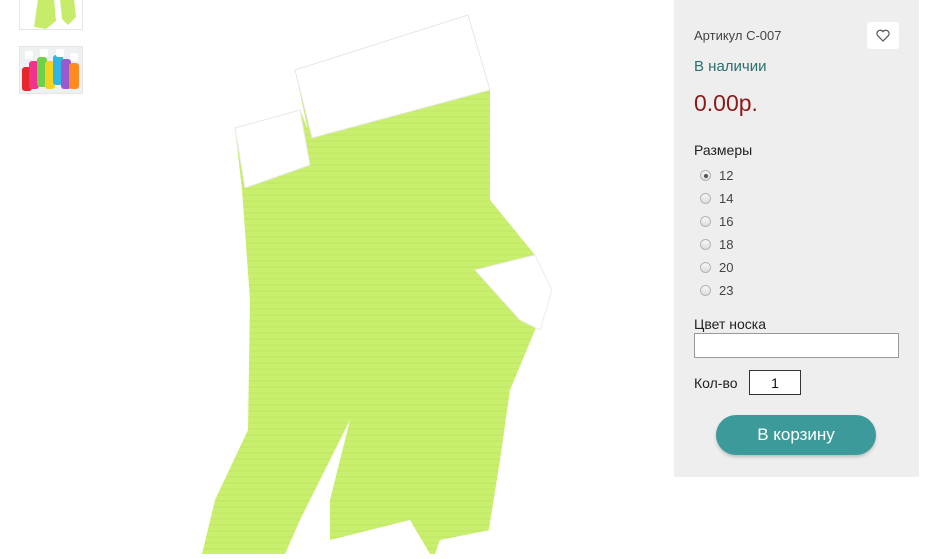 The image size is (934, 559). I want to click on size-option-18: 18, so click(716, 244).